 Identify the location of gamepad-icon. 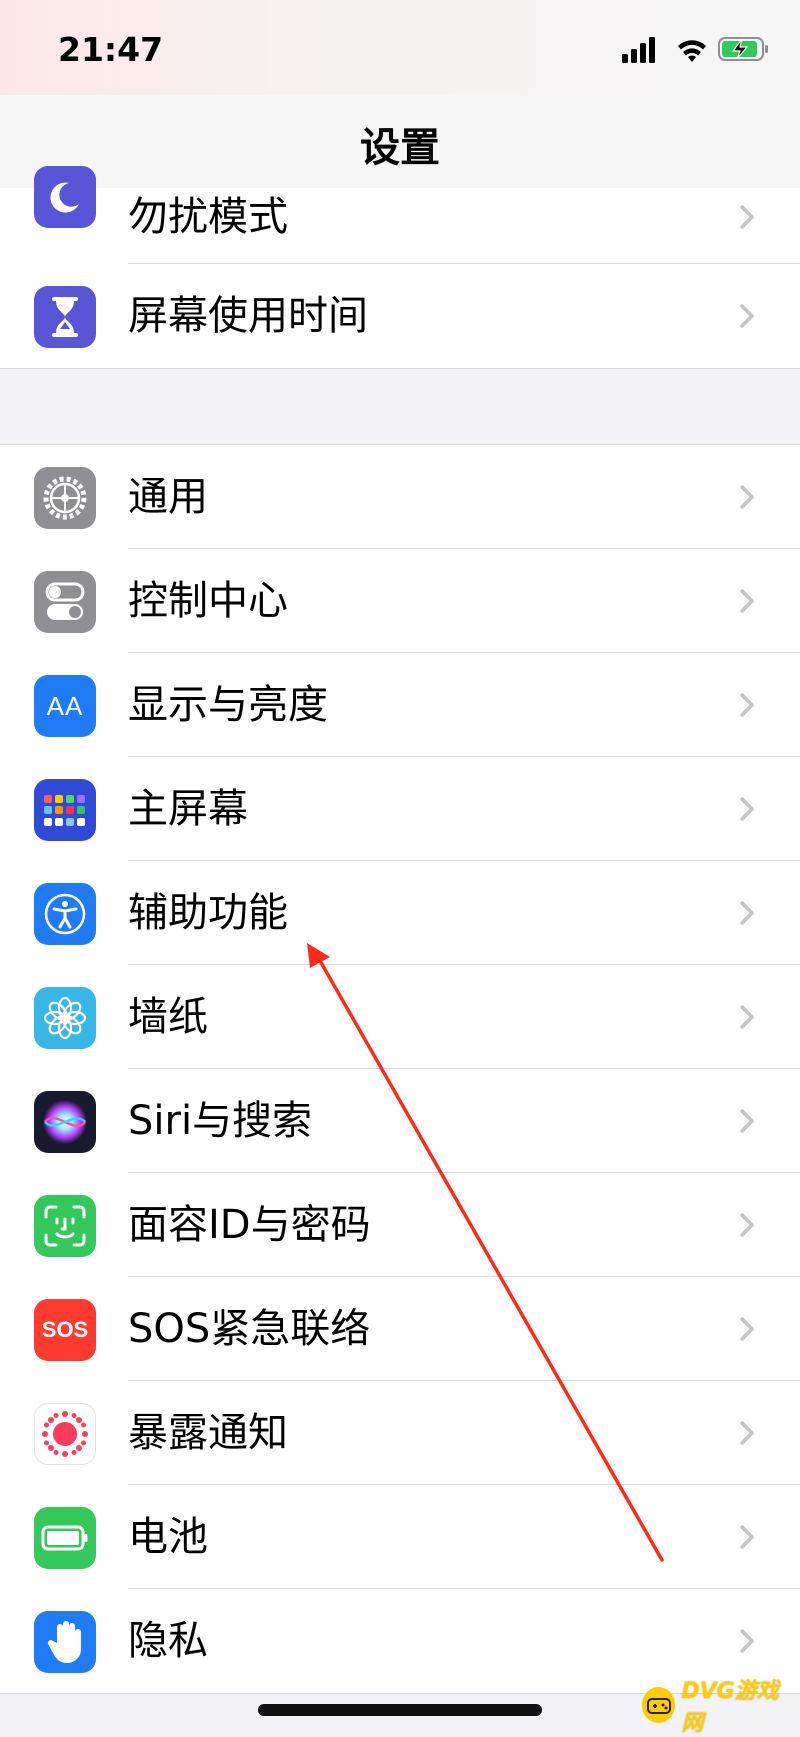
(659, 1705).